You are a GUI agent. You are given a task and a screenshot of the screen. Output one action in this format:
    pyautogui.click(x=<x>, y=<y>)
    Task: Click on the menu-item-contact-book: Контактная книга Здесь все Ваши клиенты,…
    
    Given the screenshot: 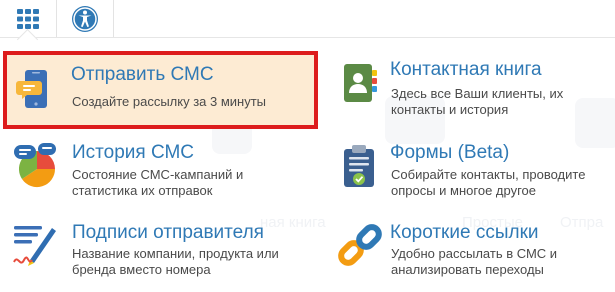 What is the action you would take?
    pyautogui.click(x=473, y=89)
    